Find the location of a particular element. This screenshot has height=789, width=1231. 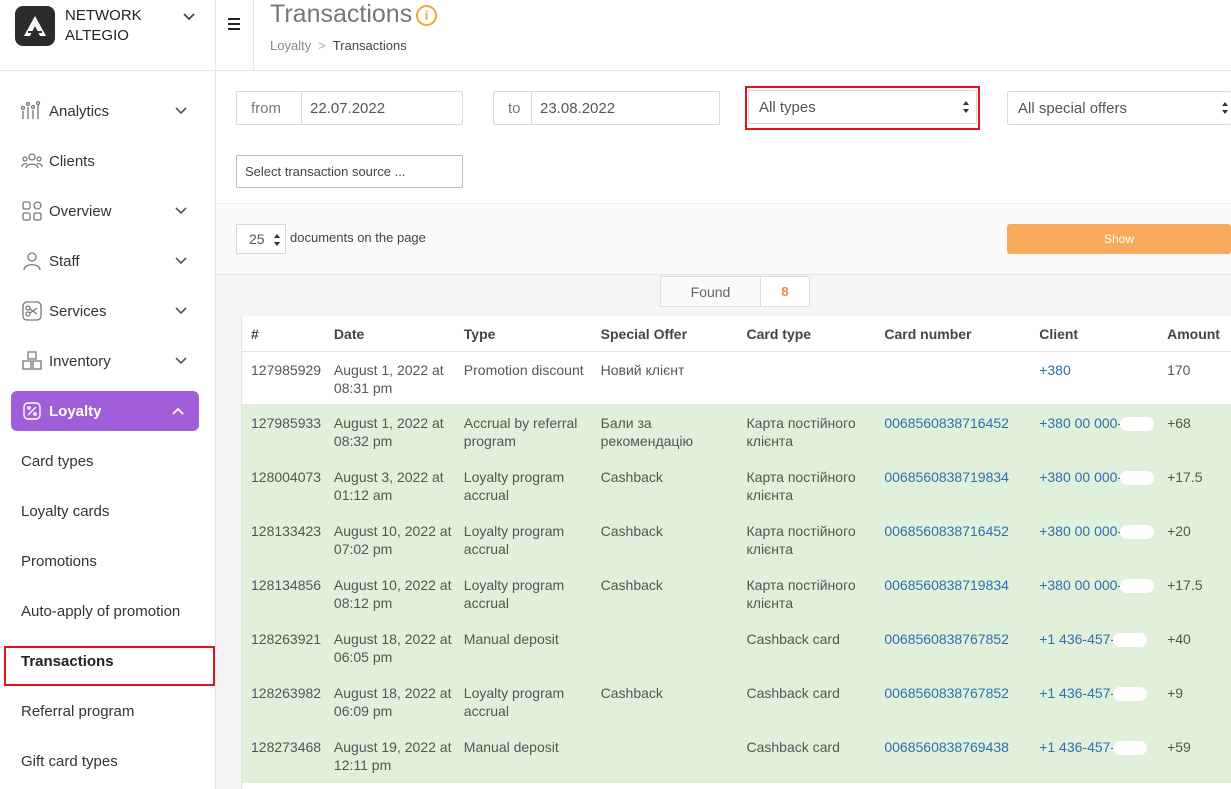

sidebar-item-analytics: Analytics is located at coordinates (108, 111).